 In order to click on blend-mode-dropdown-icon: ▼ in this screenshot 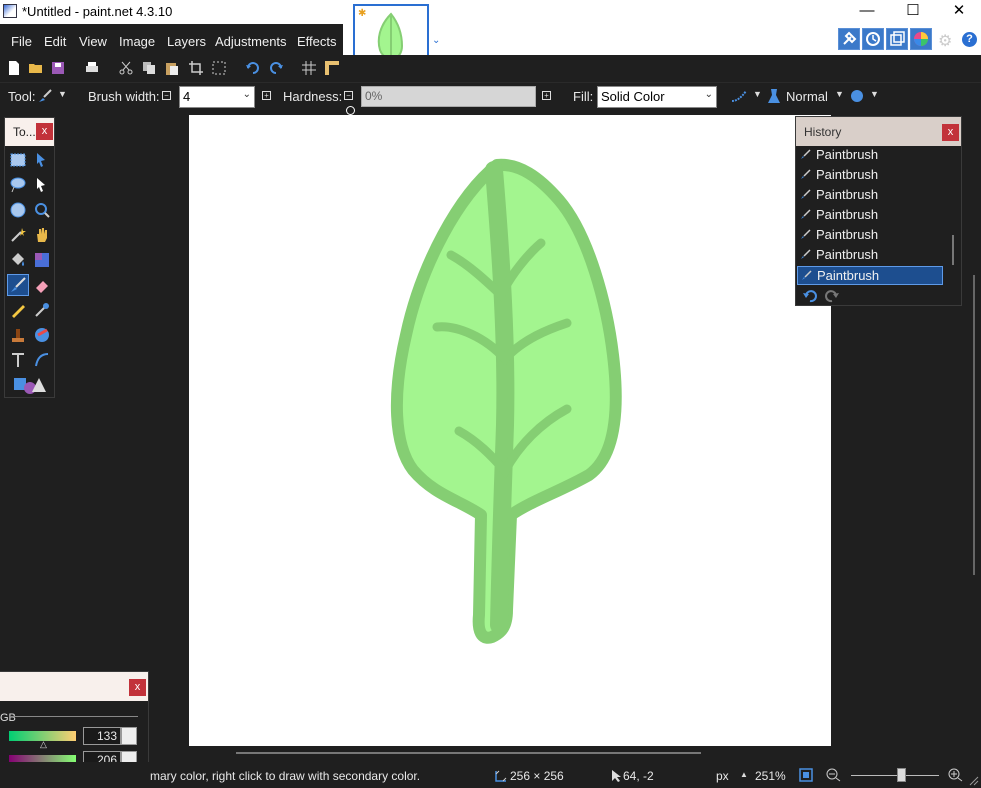, I will do `click(839, 94)`.